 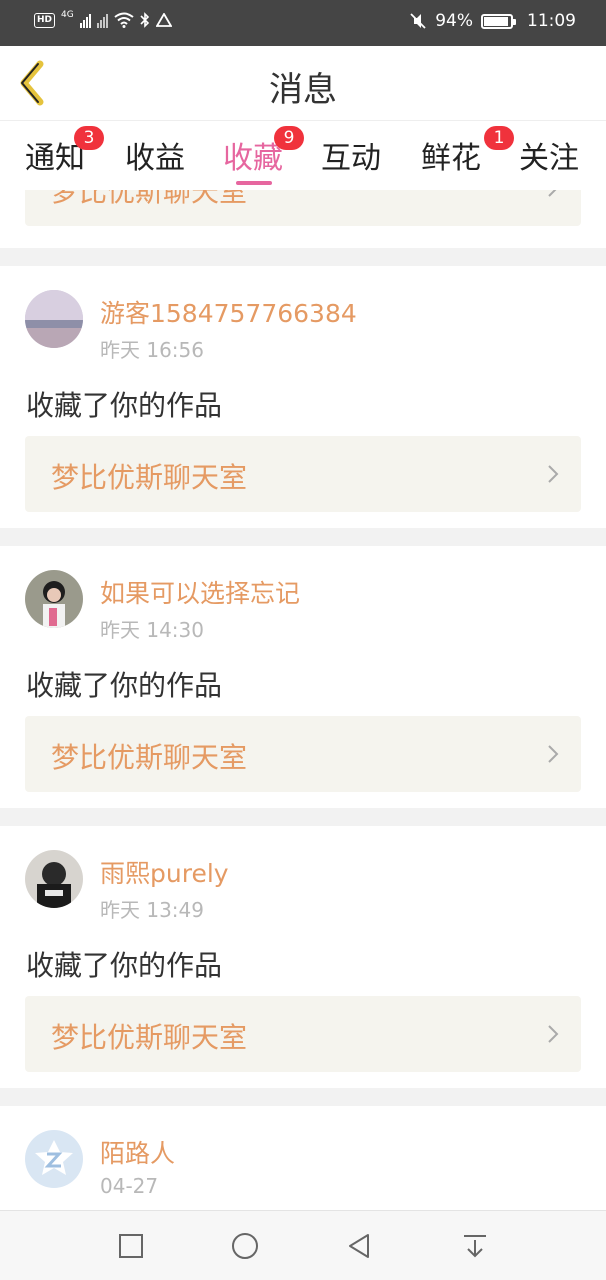 I want to click on tab-following: 关注, so click(x=549, y=155).